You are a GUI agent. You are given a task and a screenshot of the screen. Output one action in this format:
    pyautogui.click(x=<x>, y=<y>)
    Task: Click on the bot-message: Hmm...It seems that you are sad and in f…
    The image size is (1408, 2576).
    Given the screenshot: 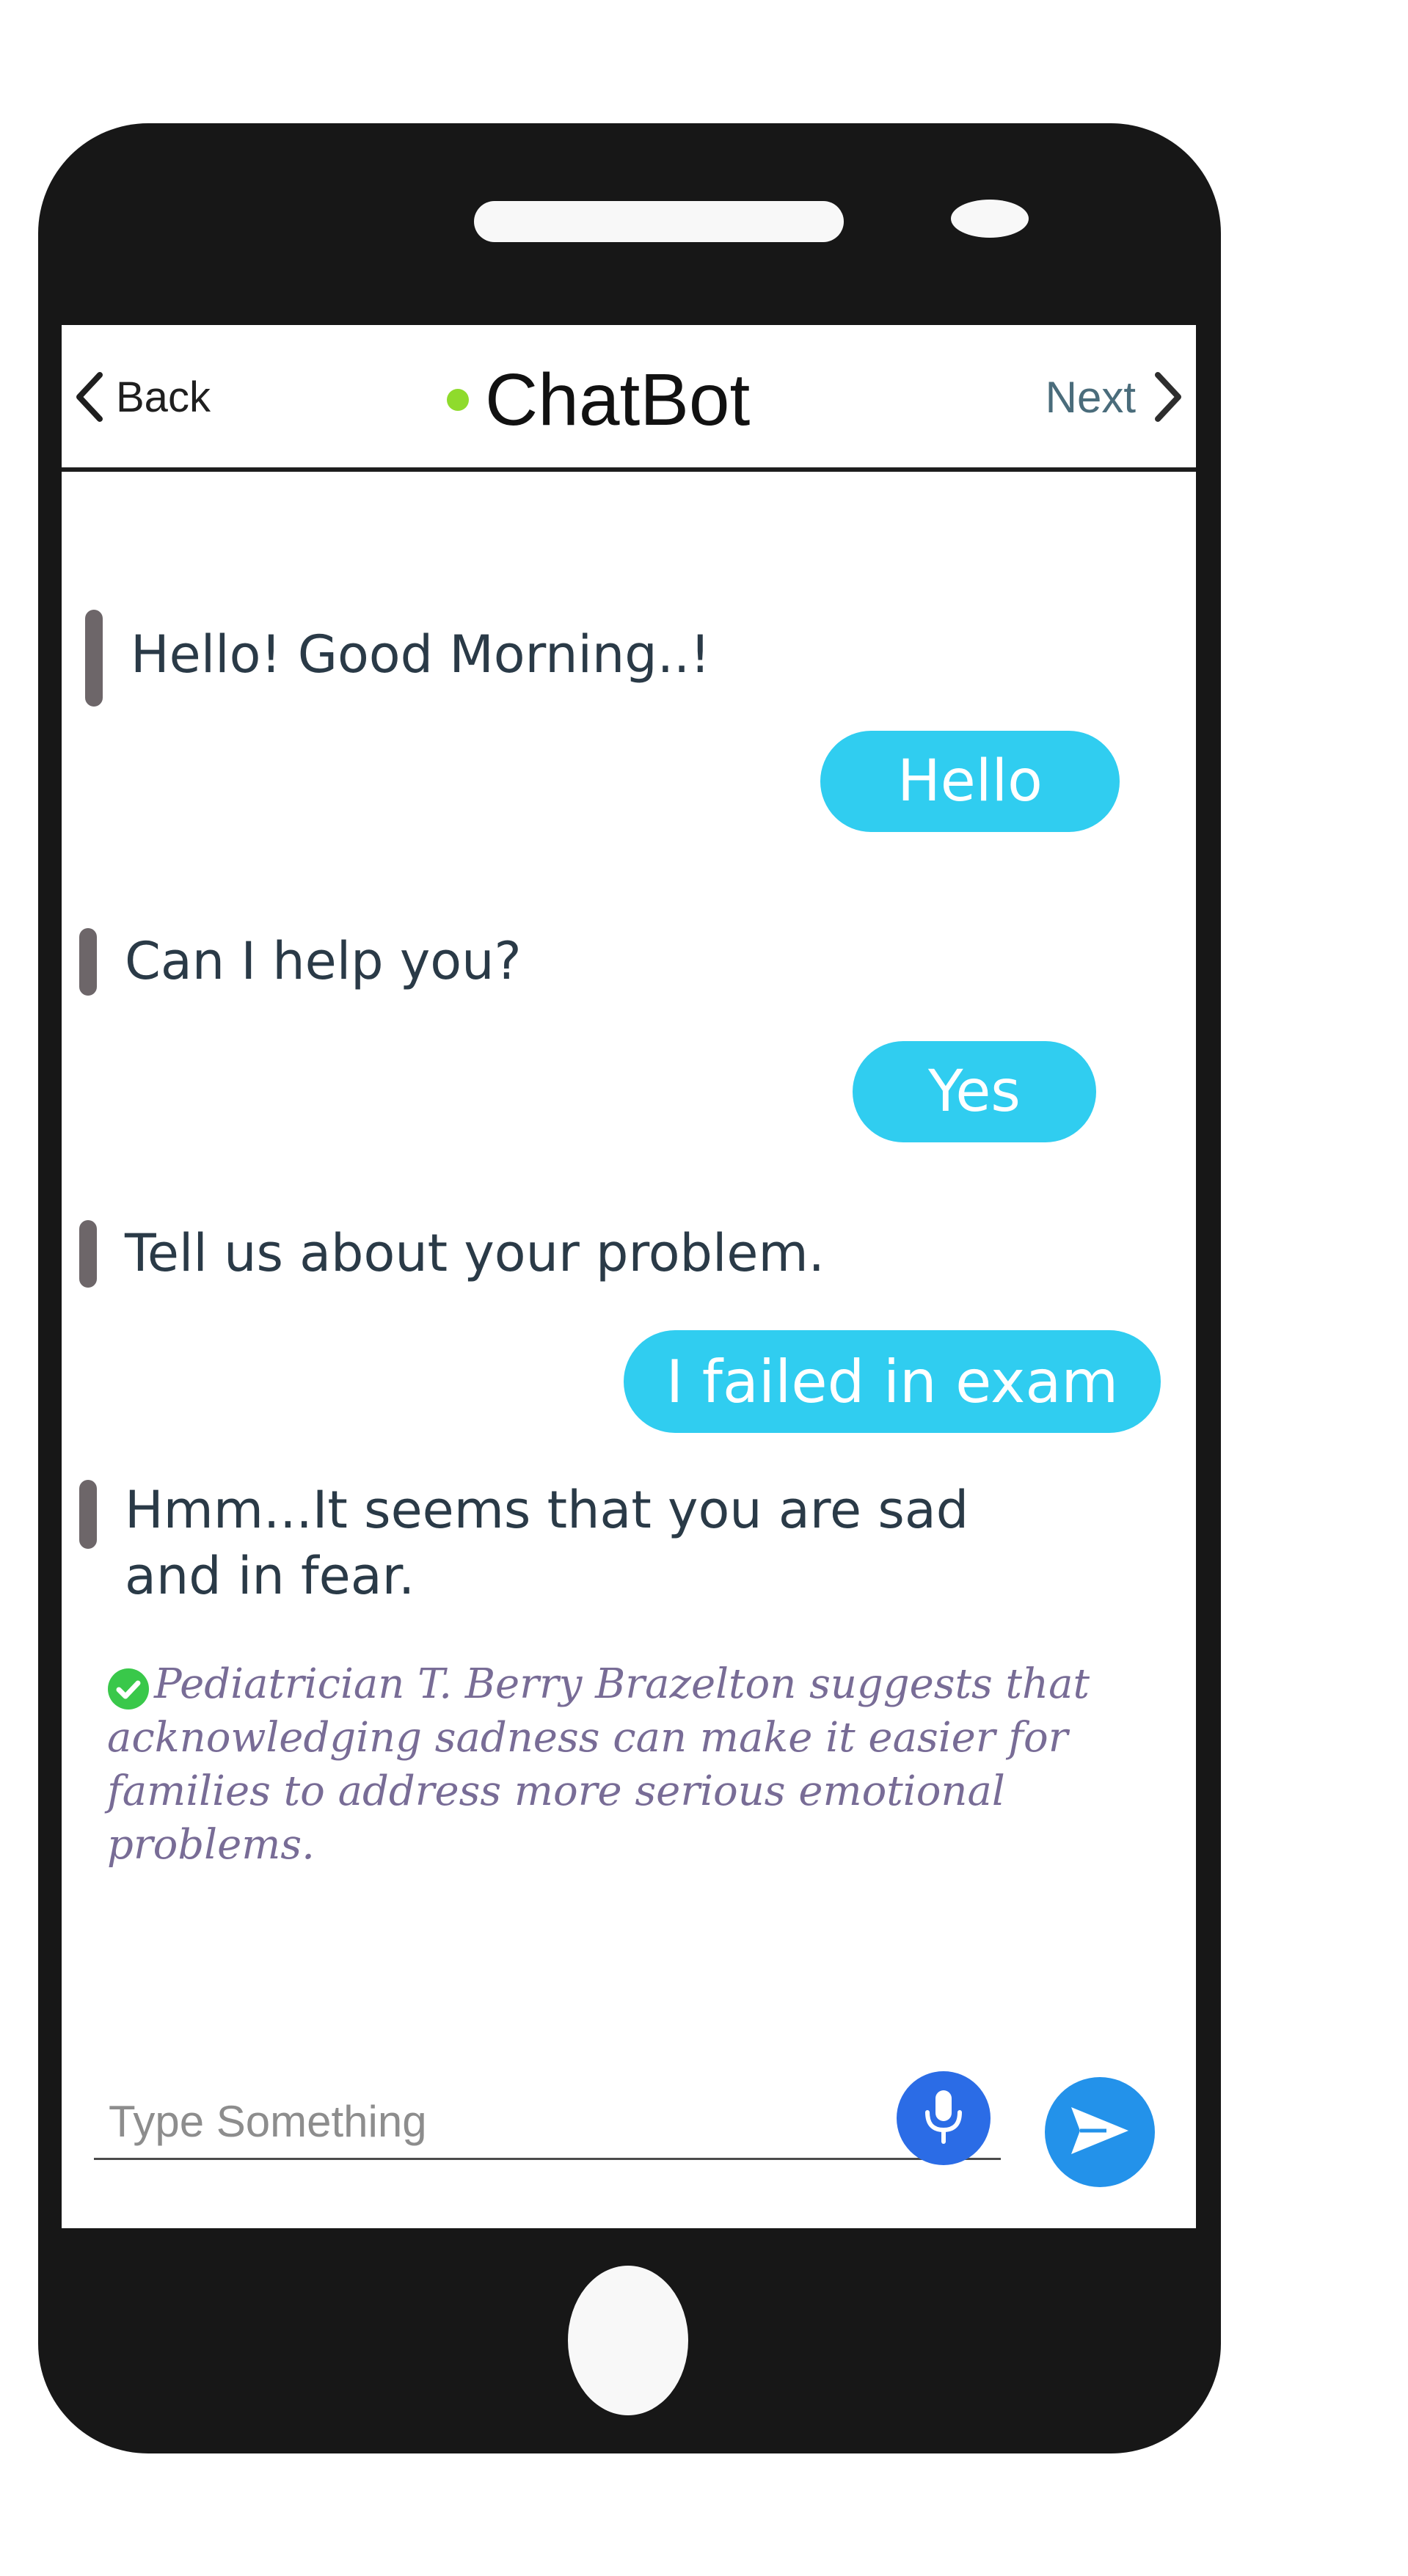 What is the action you would take?
    pyautogui.click(x=524, y=1543)
    